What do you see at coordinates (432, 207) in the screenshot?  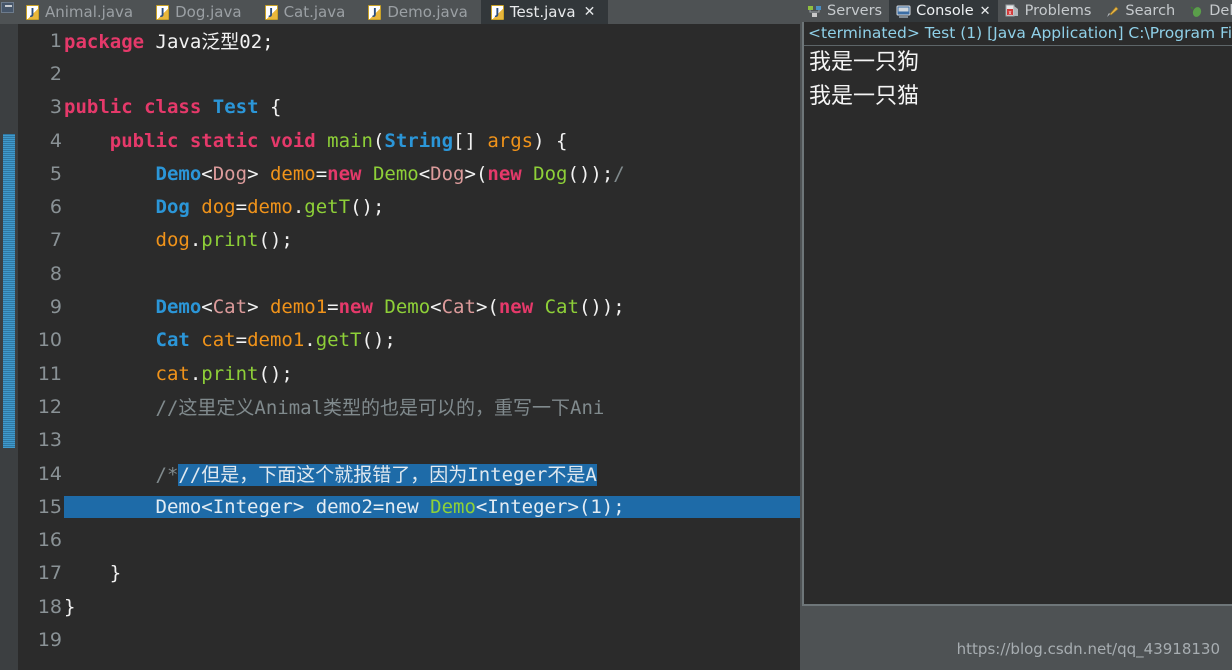 I see `code-line-text: Dog dog=demo.getT();` at bounding box center [432, 207].